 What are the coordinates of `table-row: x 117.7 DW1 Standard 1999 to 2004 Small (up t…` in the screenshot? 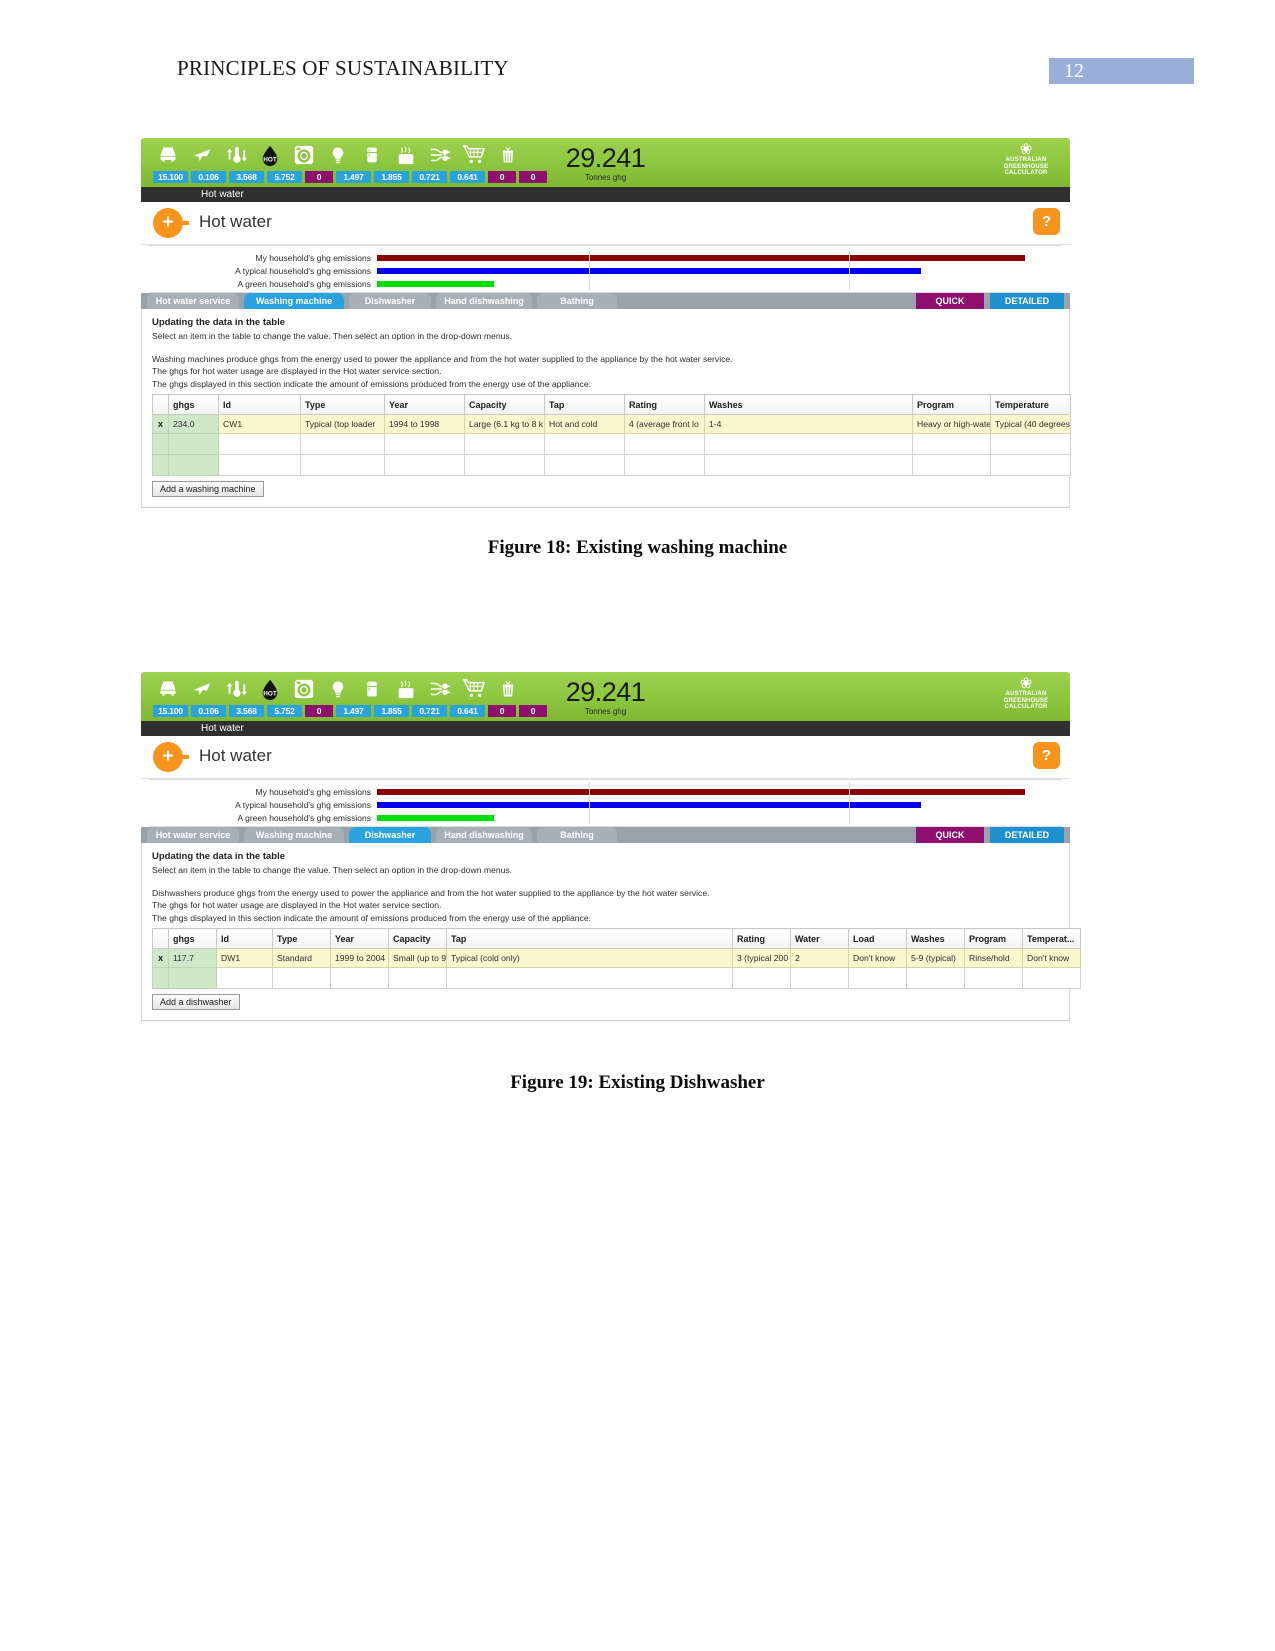 It's located at (616, 958).